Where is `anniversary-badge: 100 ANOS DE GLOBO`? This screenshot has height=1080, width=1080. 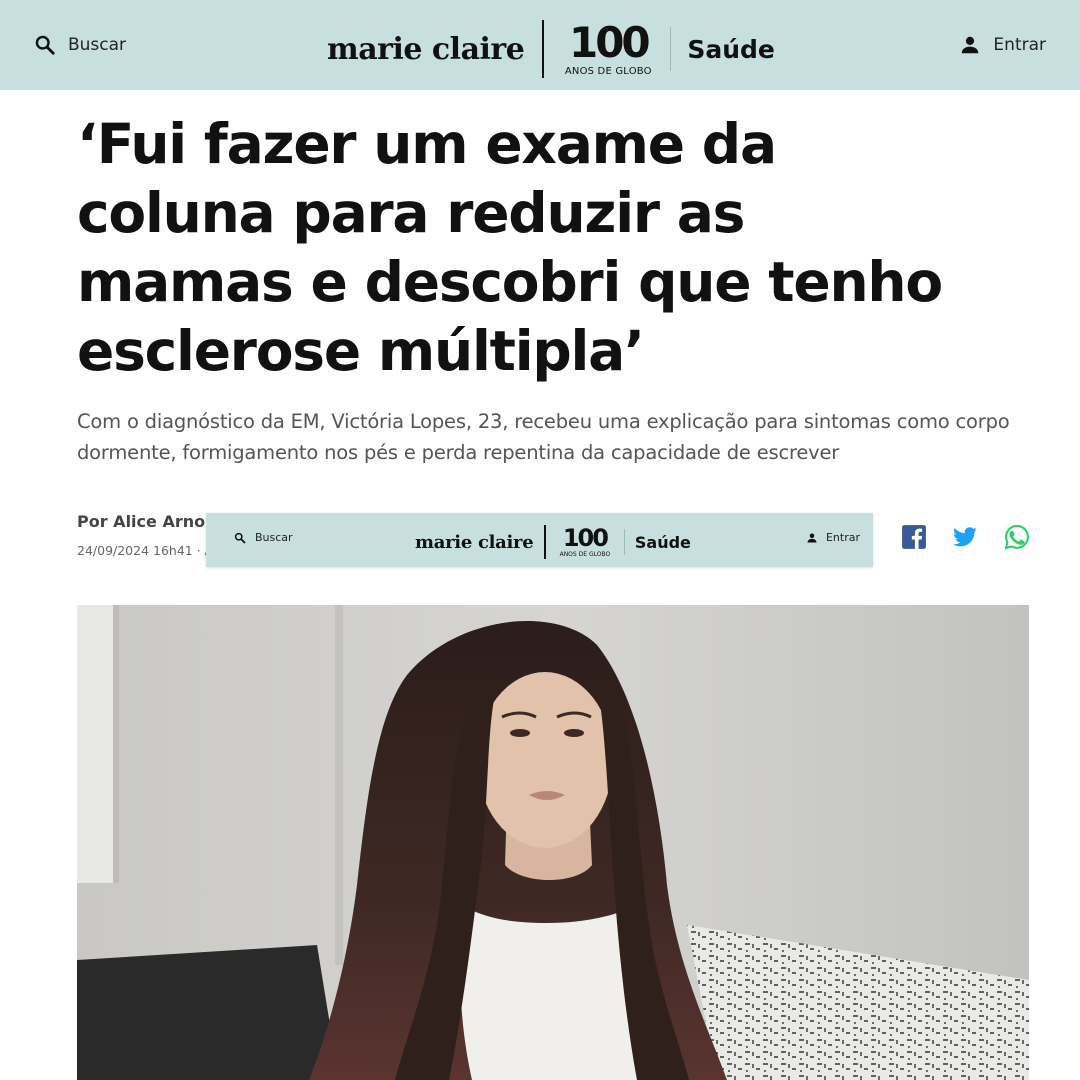 anniversary-badge: 100 ANOS DE GLOBO is located at coordinates (608, 48).